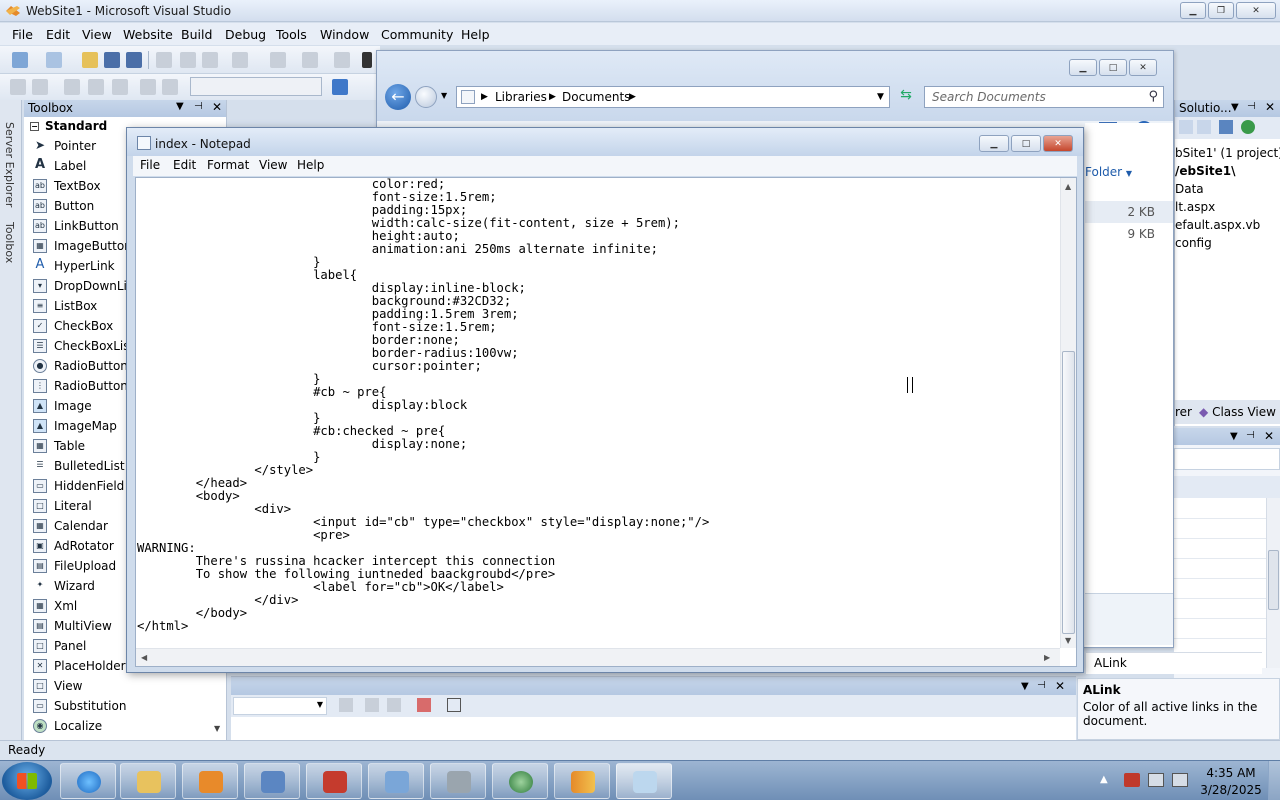  Describe the element at coordinates (150, 165) in the screenshot. I see `notepad-menu-file: File` at that location.